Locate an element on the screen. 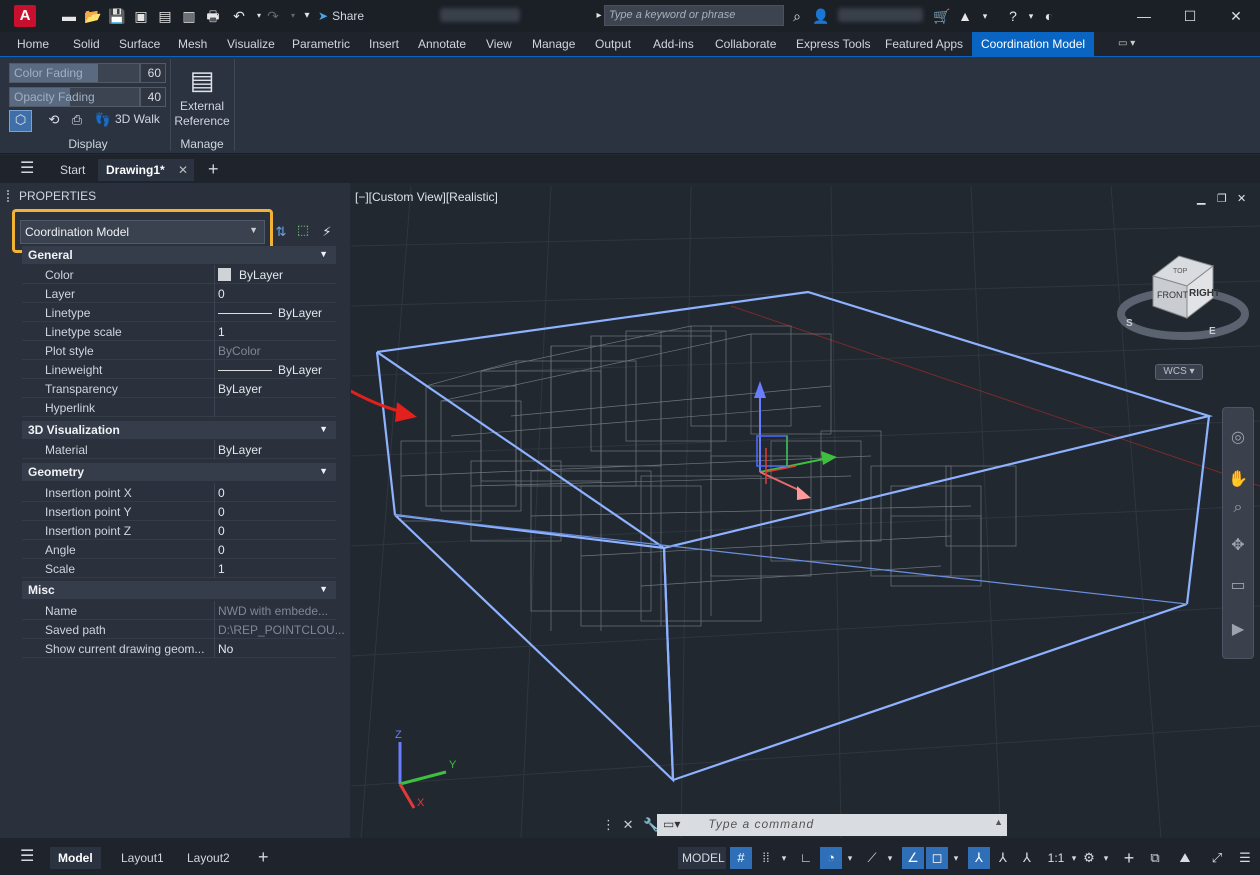 The image size is (1260, 875). command-grip-icon: ⋮ is located at coordinates (608, 824).